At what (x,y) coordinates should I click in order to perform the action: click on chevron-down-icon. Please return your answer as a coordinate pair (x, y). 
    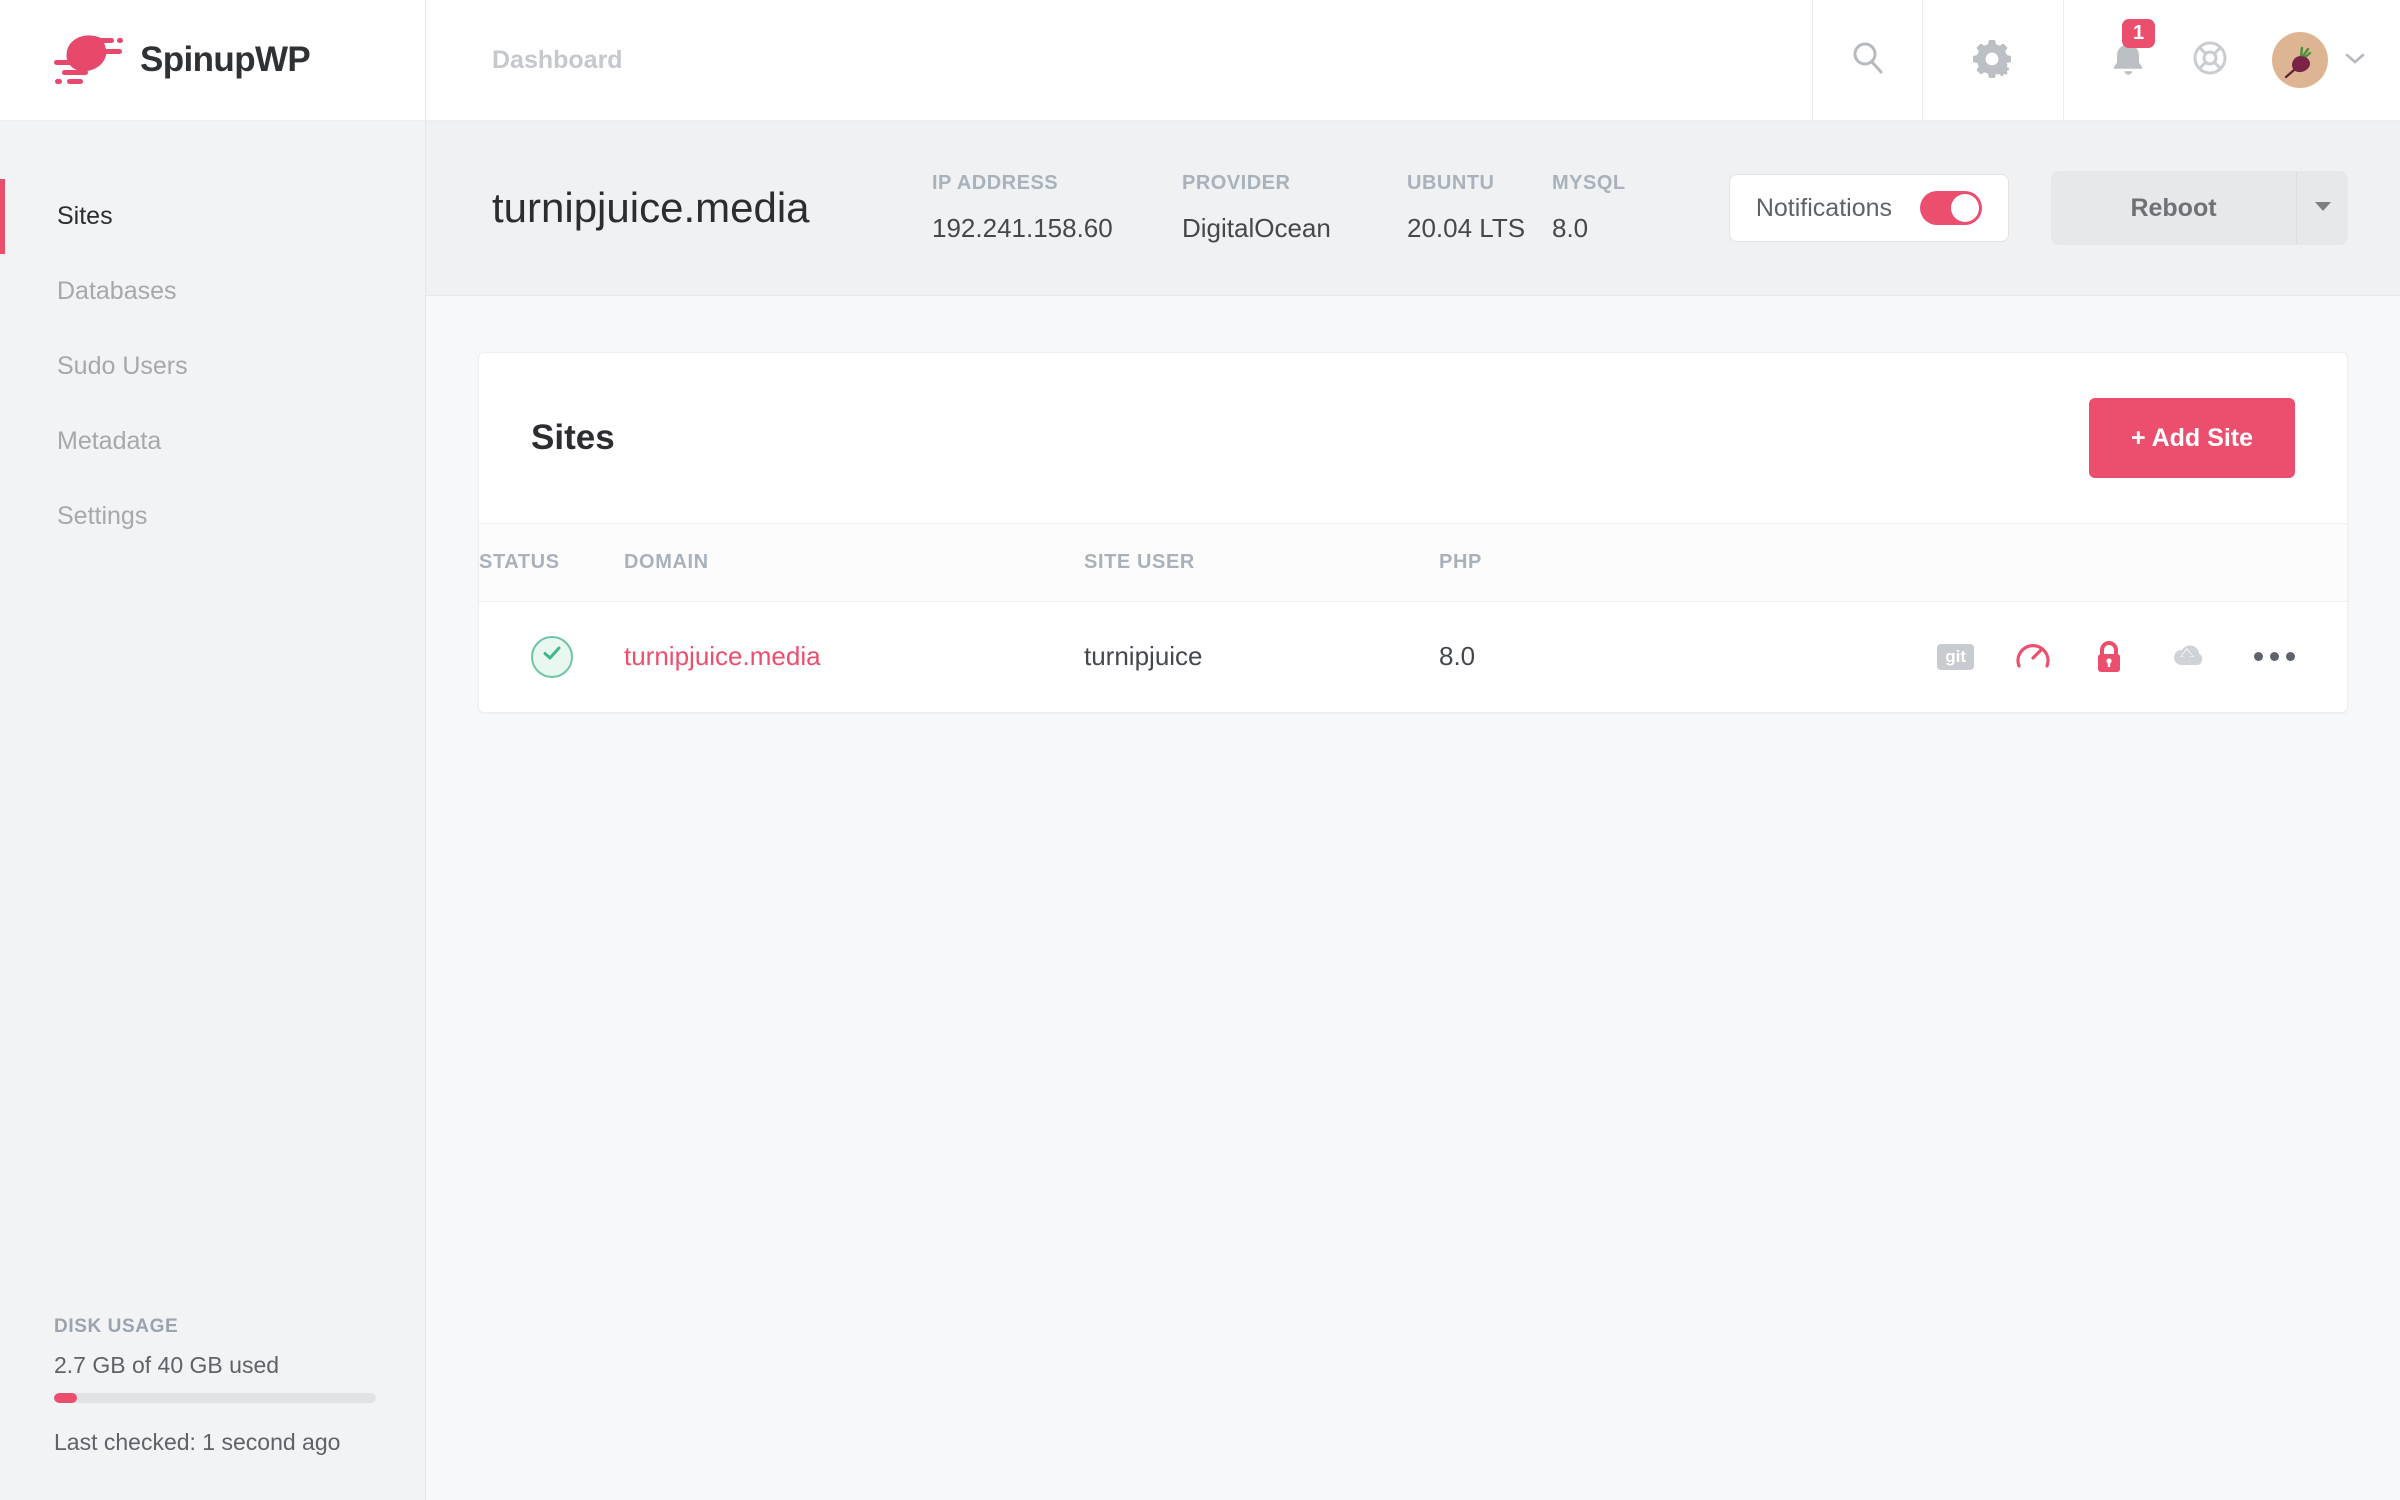
    Looking at the image, I should click on (2355, 60).